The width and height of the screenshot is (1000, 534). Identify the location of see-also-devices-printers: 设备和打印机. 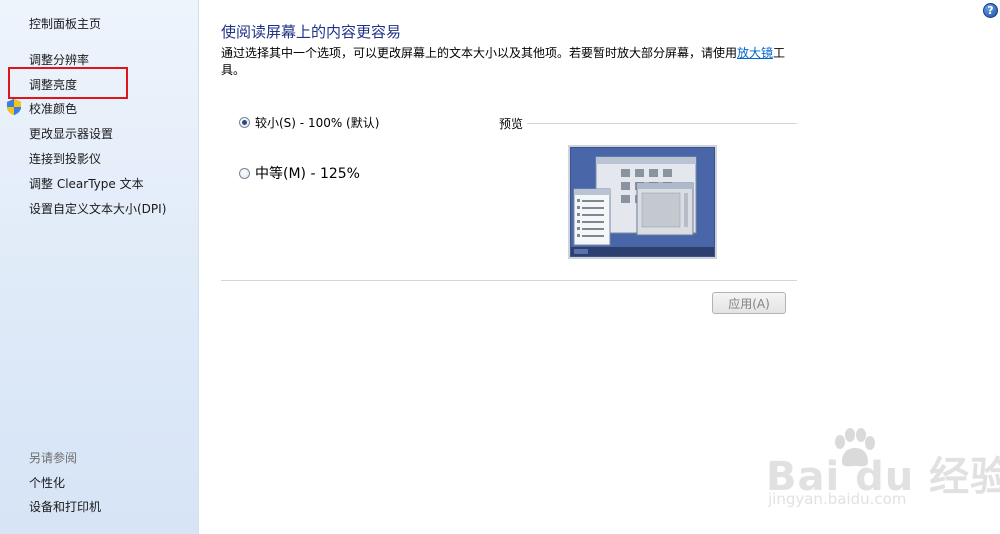
(65, 506).